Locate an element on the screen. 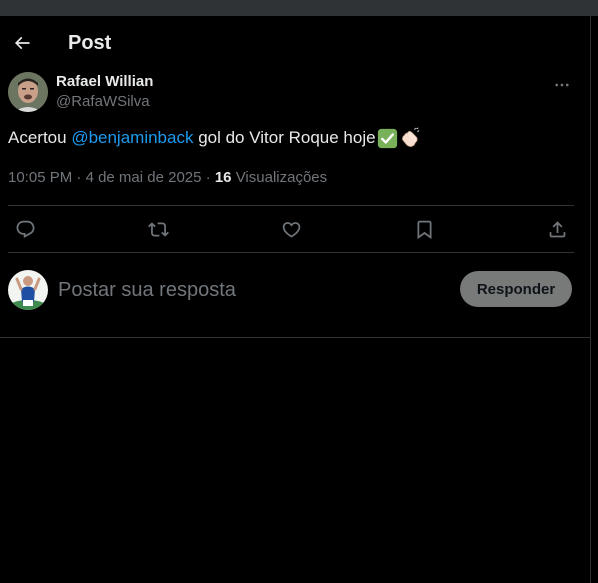  repost-icon is located at coordinates (158, 229).